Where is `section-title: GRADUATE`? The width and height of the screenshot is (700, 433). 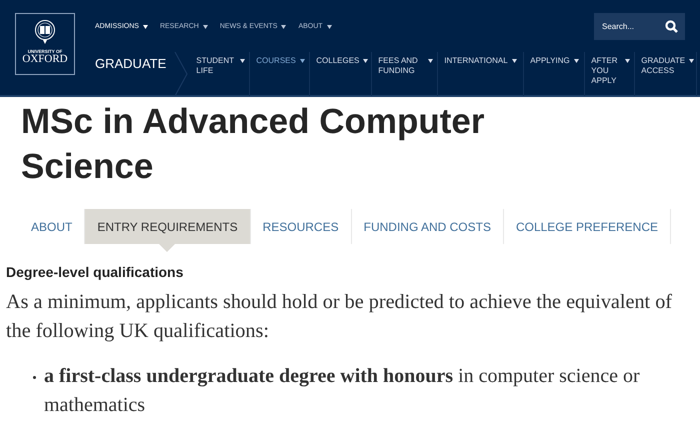
section-title: GRADUATE is located at coordinates (130, 74).